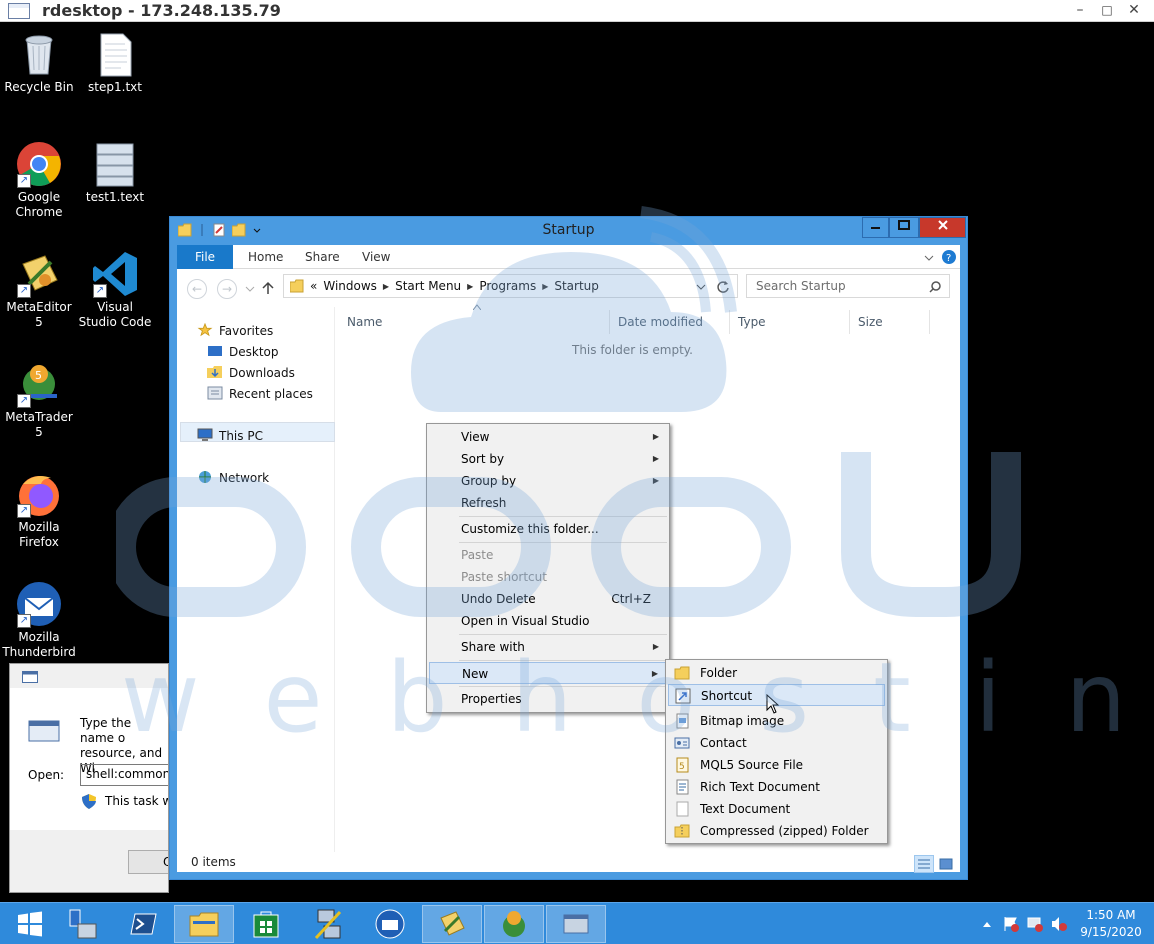 This screenshot has width=1154, height=944. Describe the element at coordinates (148, 862) in the screenshot. I see `run-ok-button: O` at that location.